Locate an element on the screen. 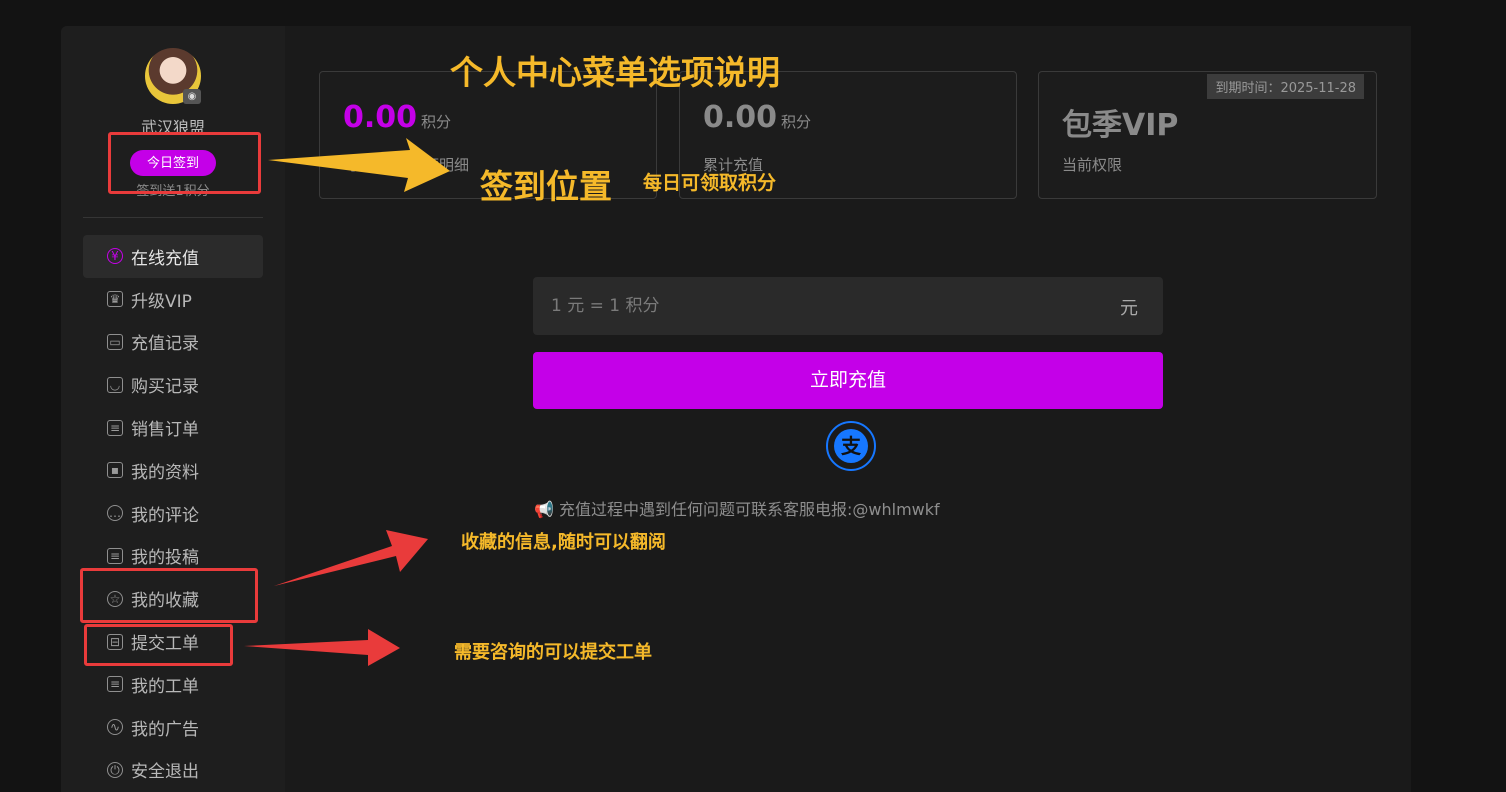  arrow-to-favorites is located at coordinates (351, 558).